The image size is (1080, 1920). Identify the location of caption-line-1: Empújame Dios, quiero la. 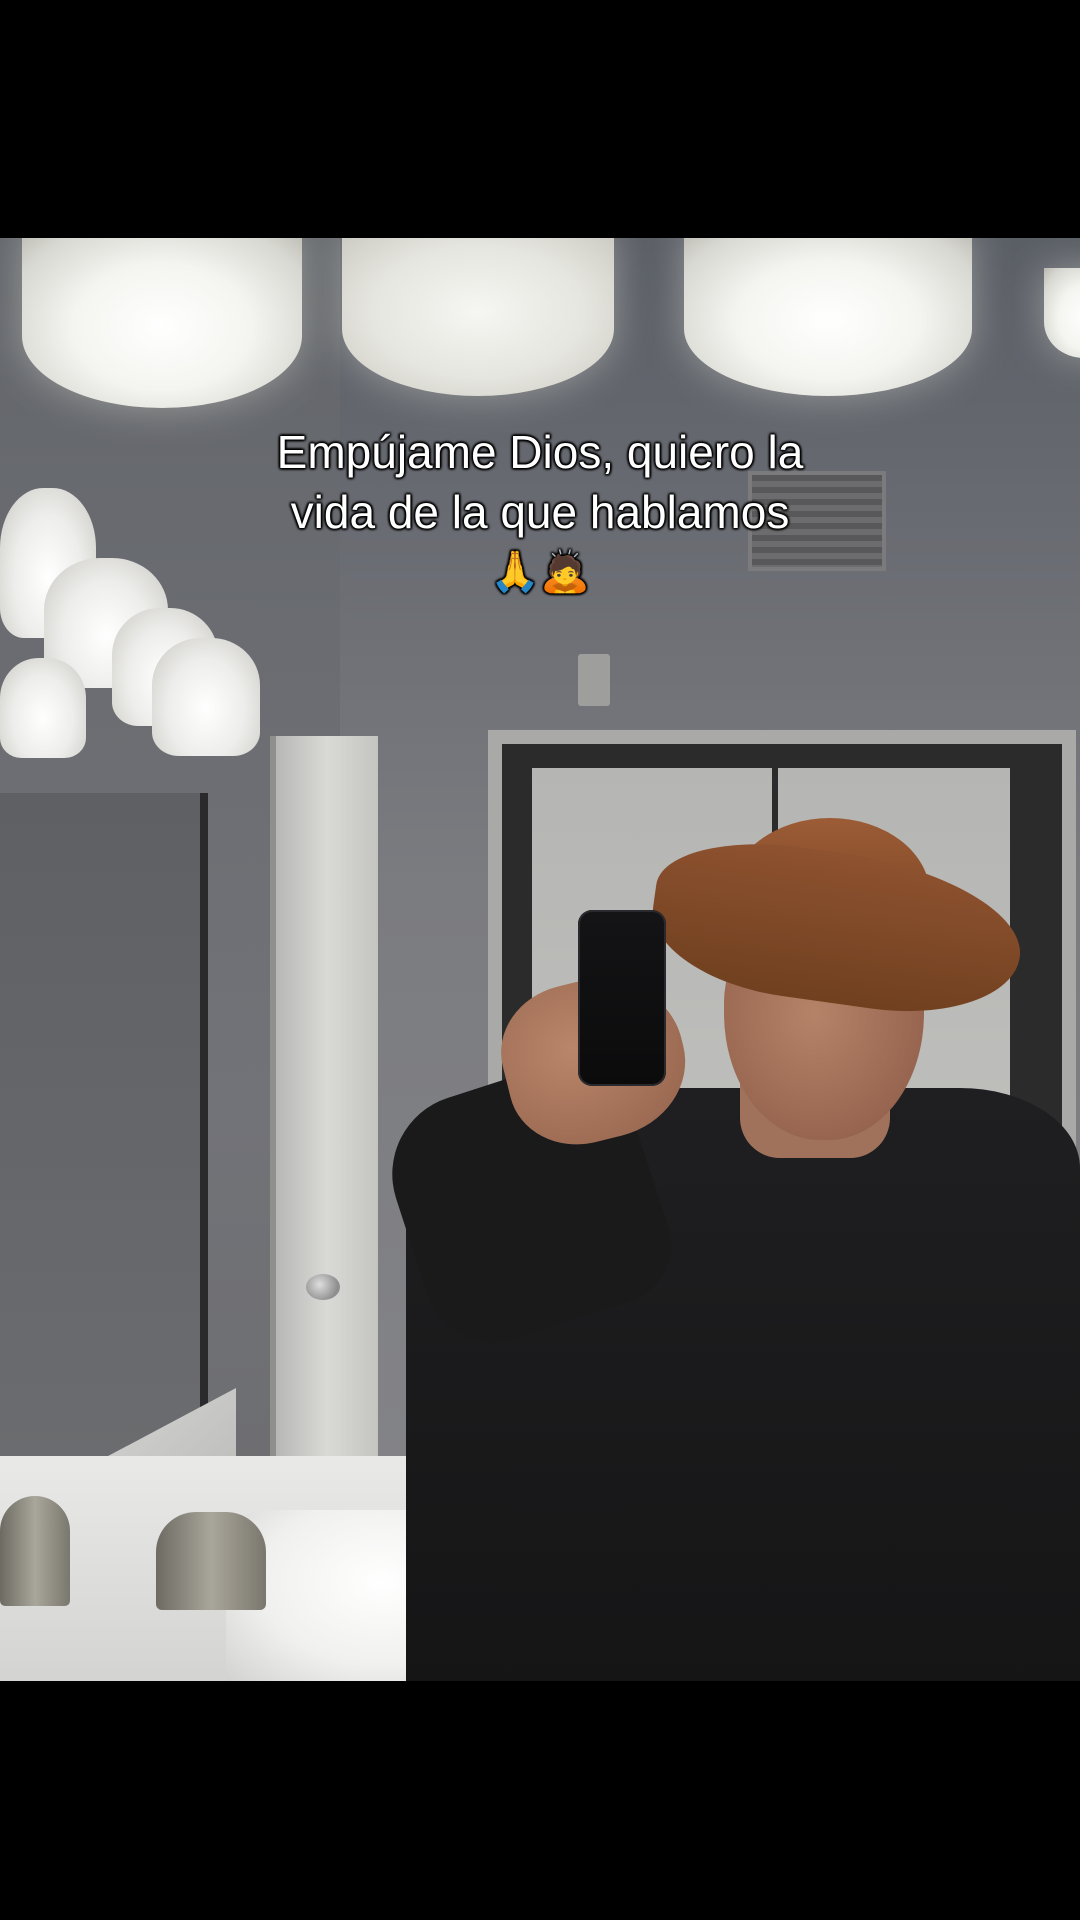
(540, 452).